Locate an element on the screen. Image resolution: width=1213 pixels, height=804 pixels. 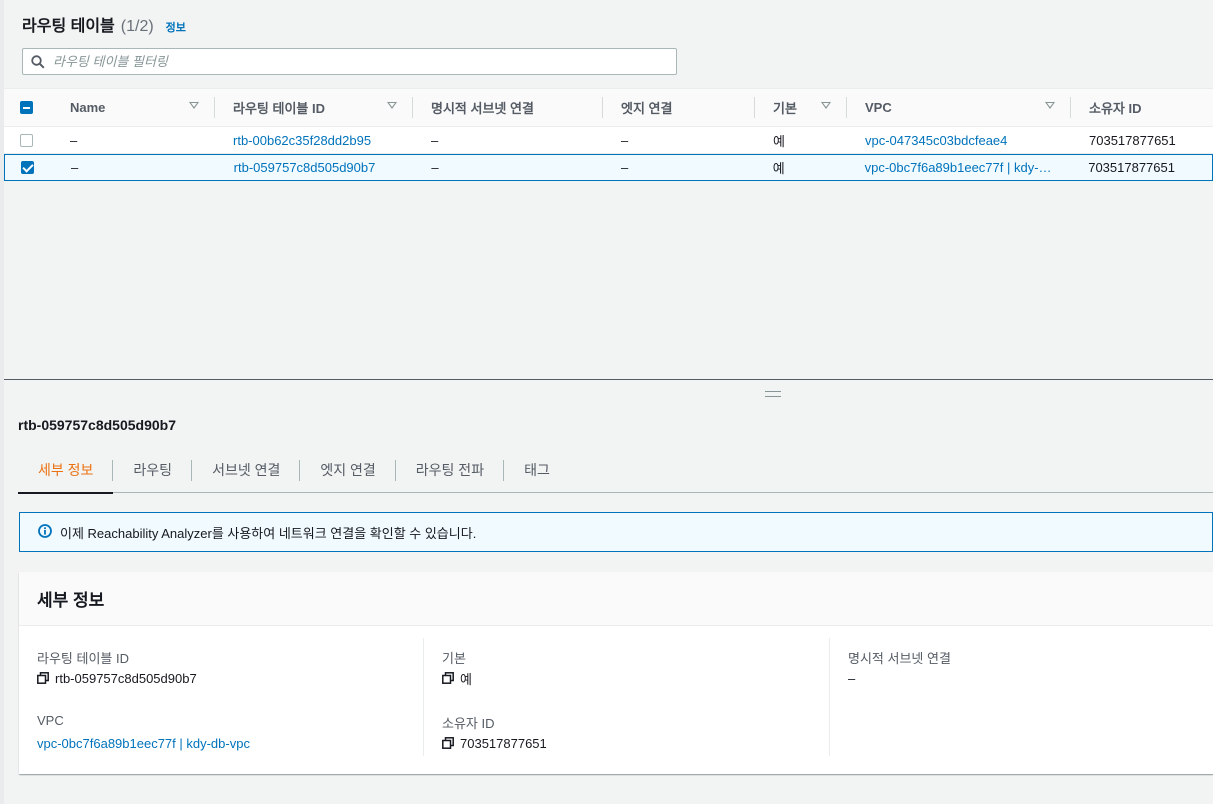
row-checkbox is located at coordinates (26, 140).